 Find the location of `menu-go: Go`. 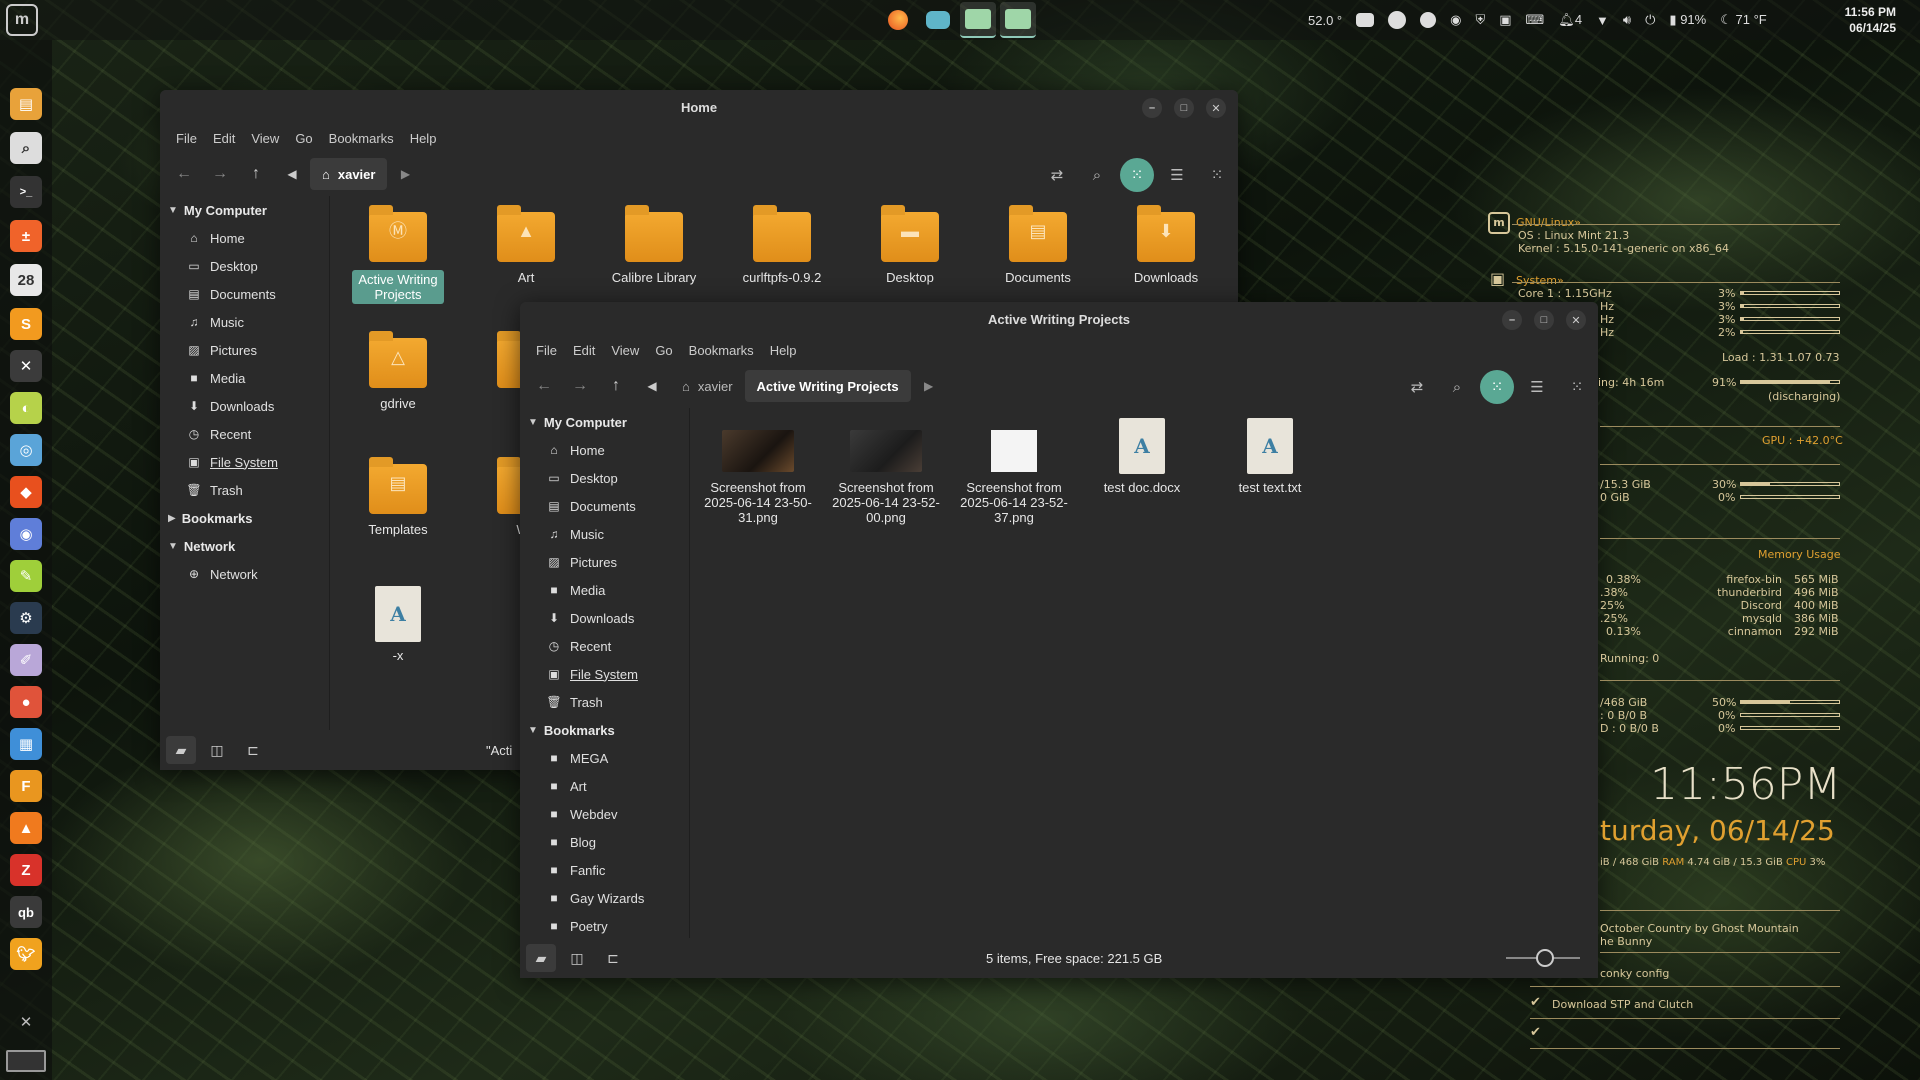

menu-go: Go is located at coordinates (663, 350).